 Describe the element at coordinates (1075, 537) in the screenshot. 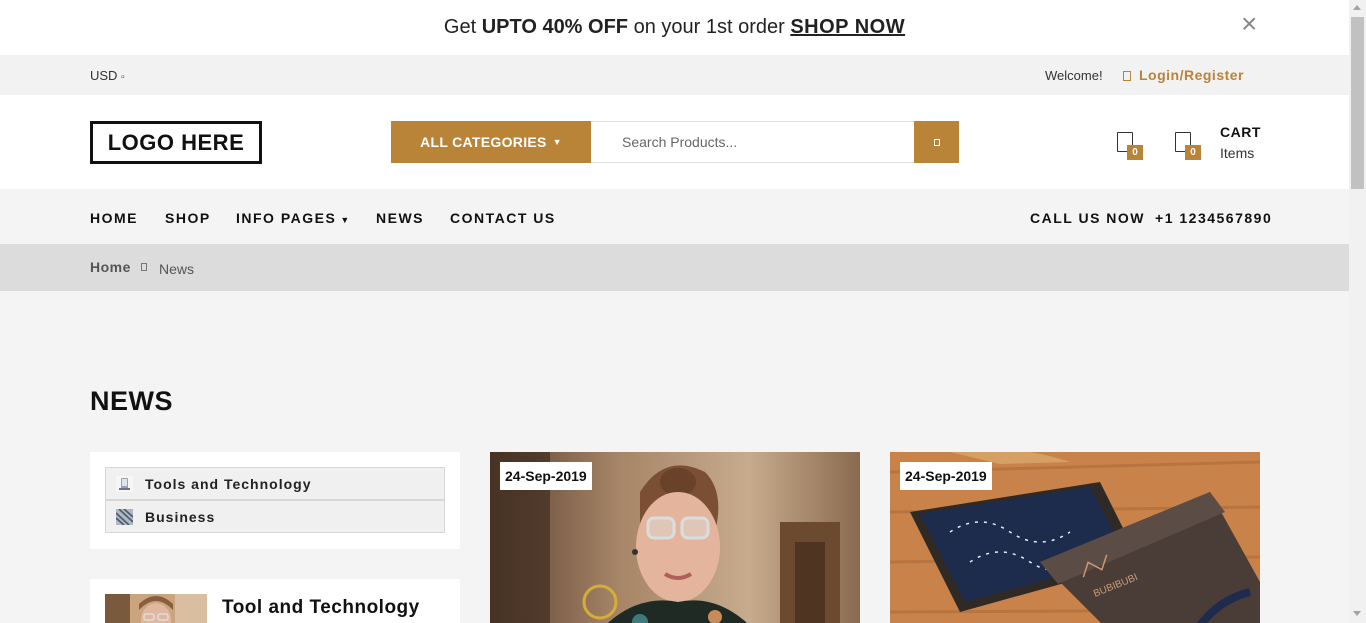

I see `news-post-card: BUBIBUBI 24-Sep-2019` at that location.